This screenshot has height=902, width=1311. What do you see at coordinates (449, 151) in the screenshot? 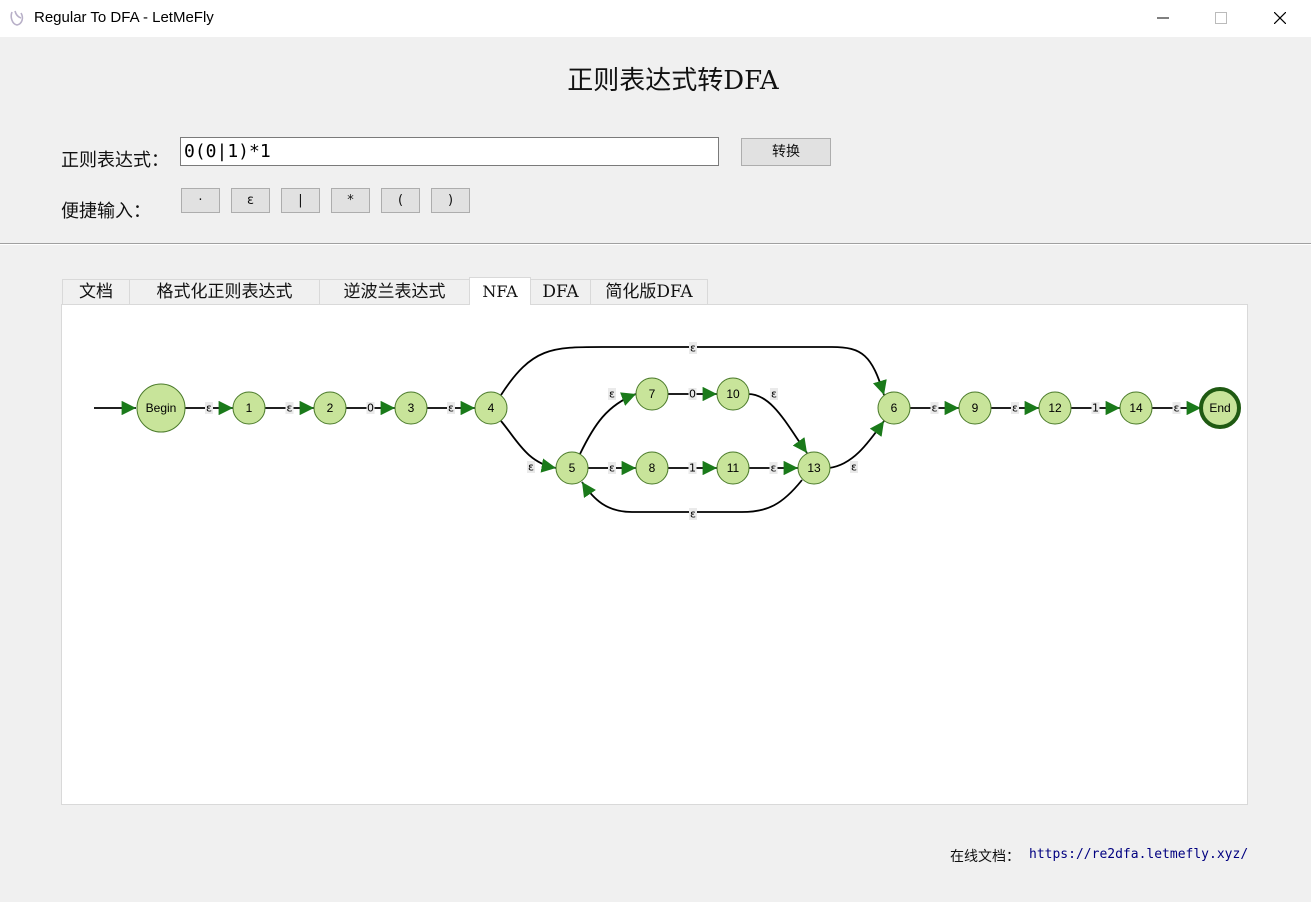
I see `regex-input: 0(0|1)*1` at bounding box center [449, 151].